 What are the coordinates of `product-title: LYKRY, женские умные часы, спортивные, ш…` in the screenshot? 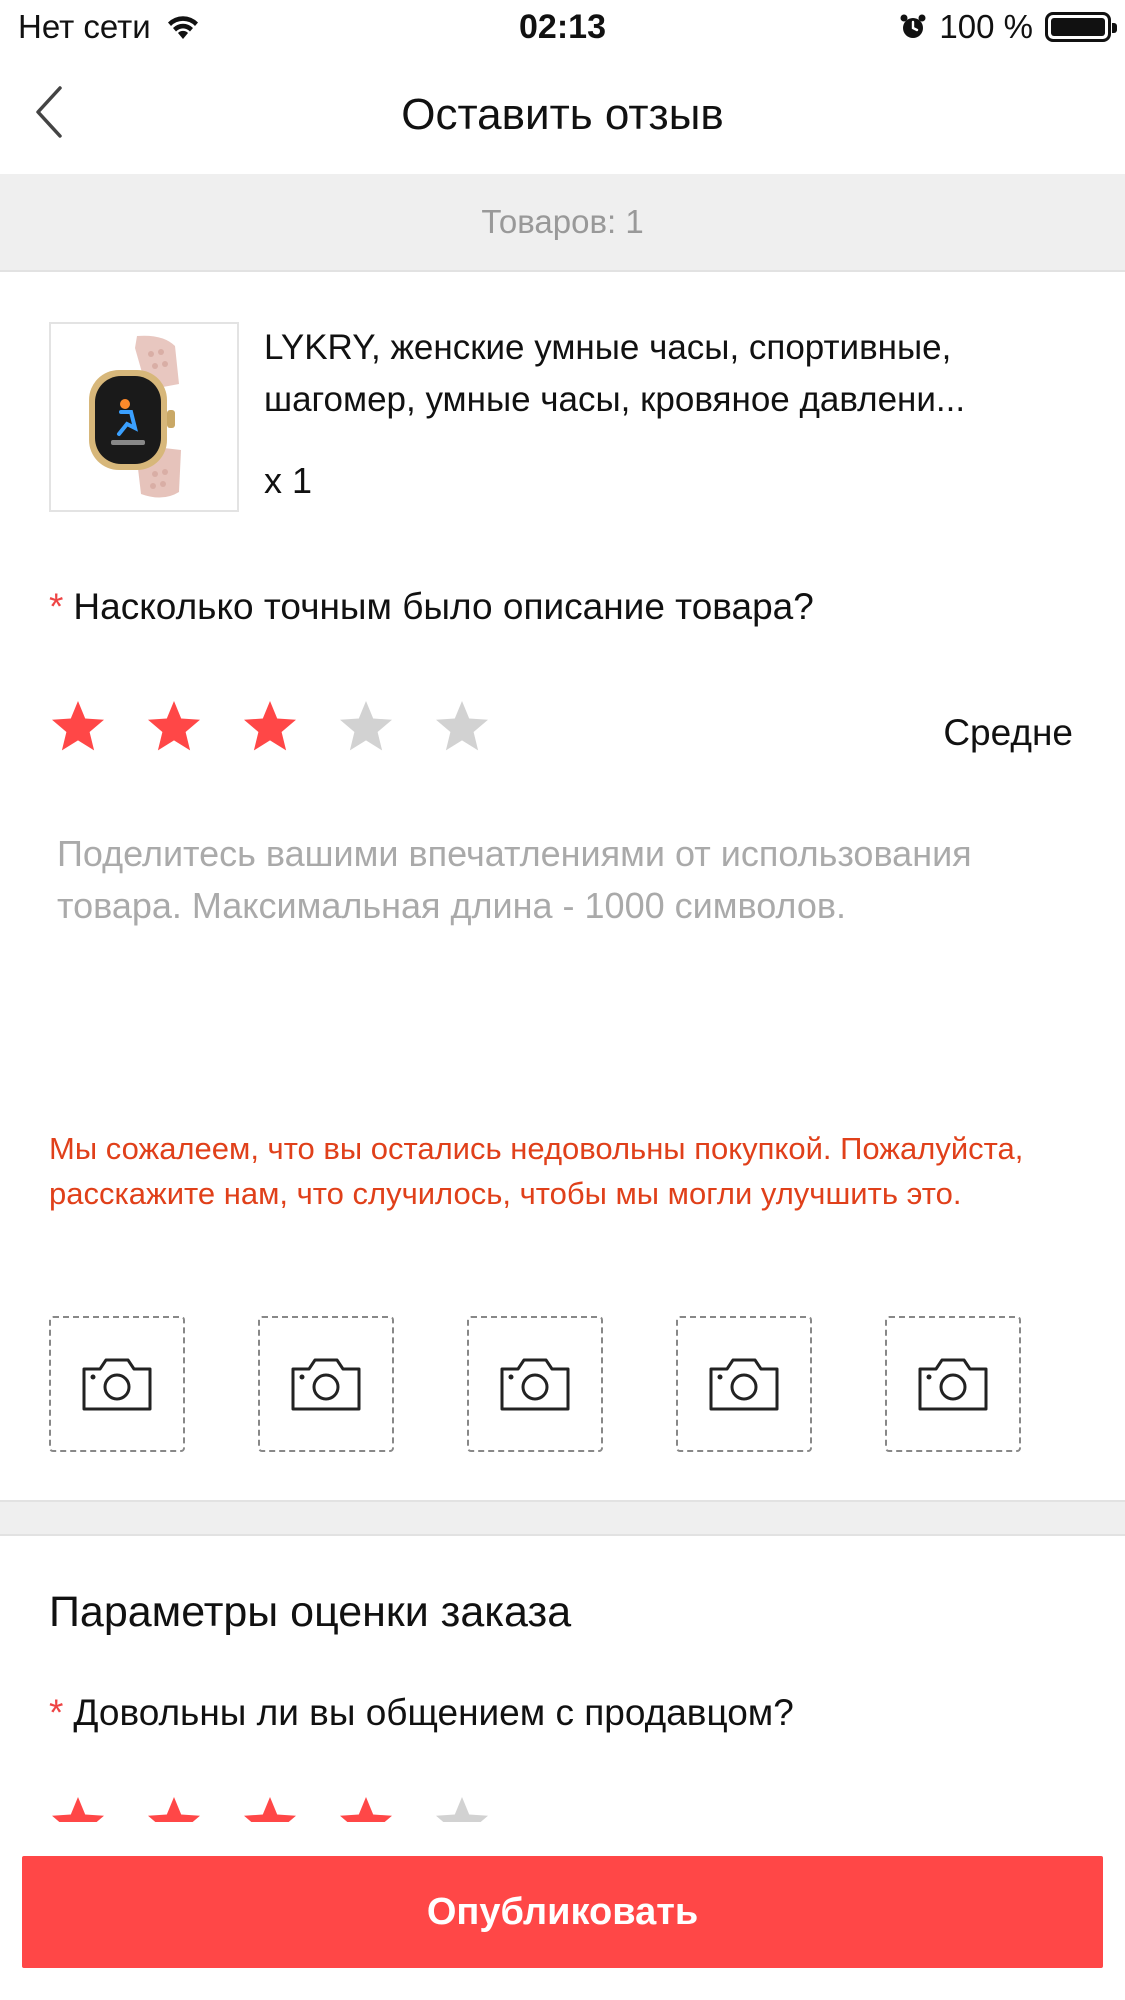 It's located at (674, 374).